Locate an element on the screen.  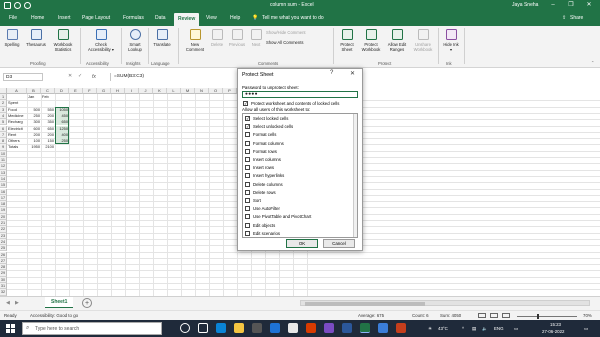
office-icon is located at coordinates (311, 328).